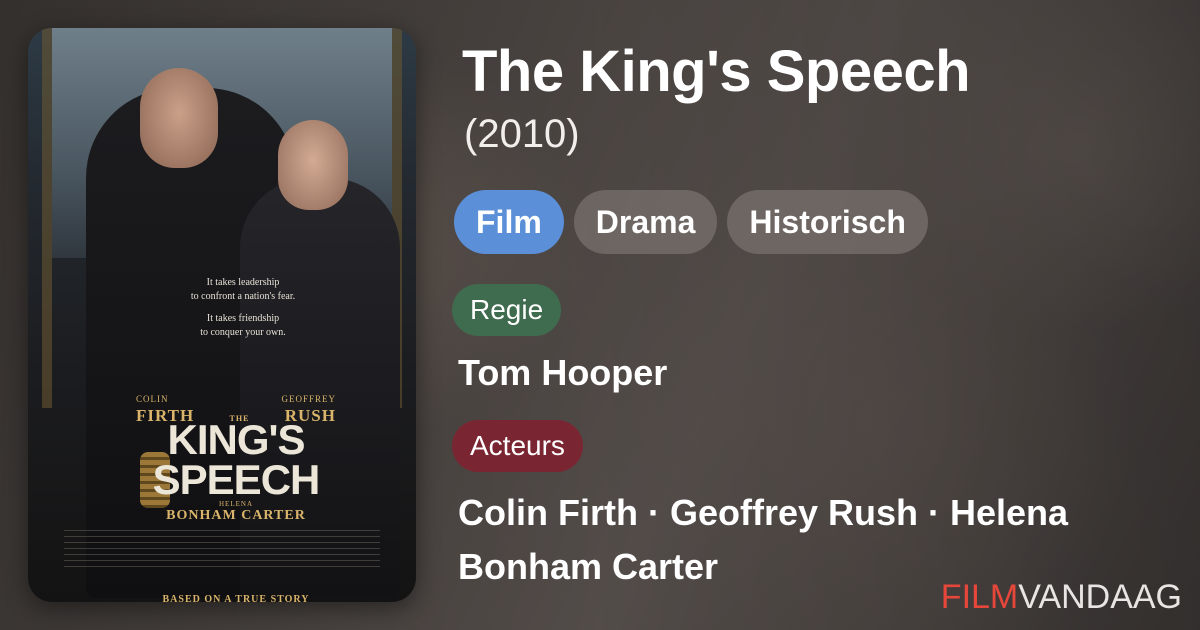  I want to click on filmvandaag-logo: FILMVANDAAG, so click(1061, 597).